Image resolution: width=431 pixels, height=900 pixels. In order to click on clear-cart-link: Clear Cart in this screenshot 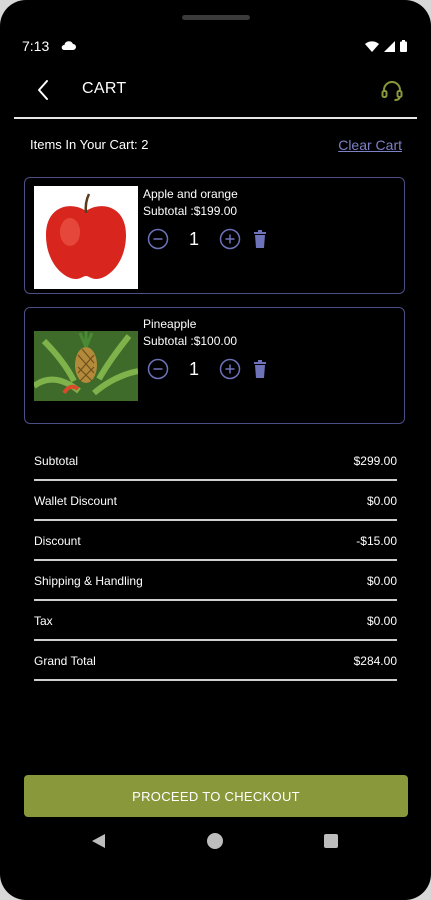, I will do `click(370, 145)`.